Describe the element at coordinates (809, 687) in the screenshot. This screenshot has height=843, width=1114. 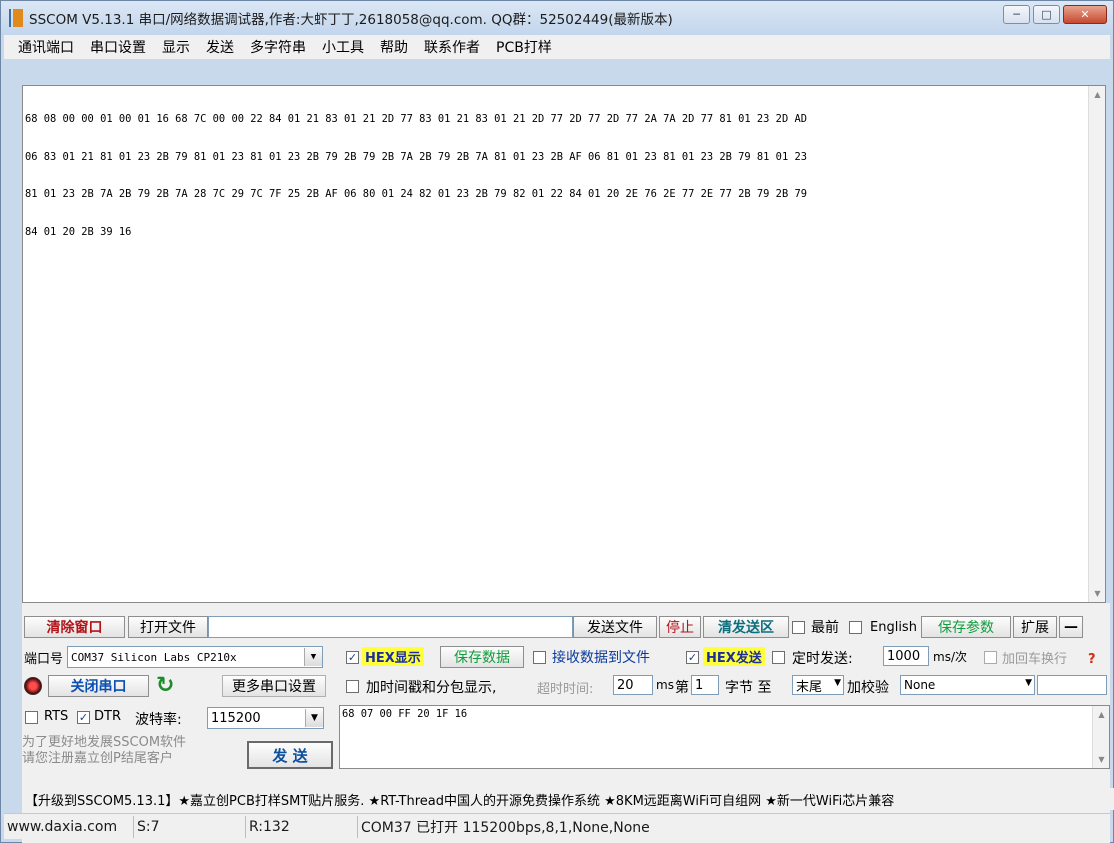
I see `byte-end-value: 末尾` at that location.